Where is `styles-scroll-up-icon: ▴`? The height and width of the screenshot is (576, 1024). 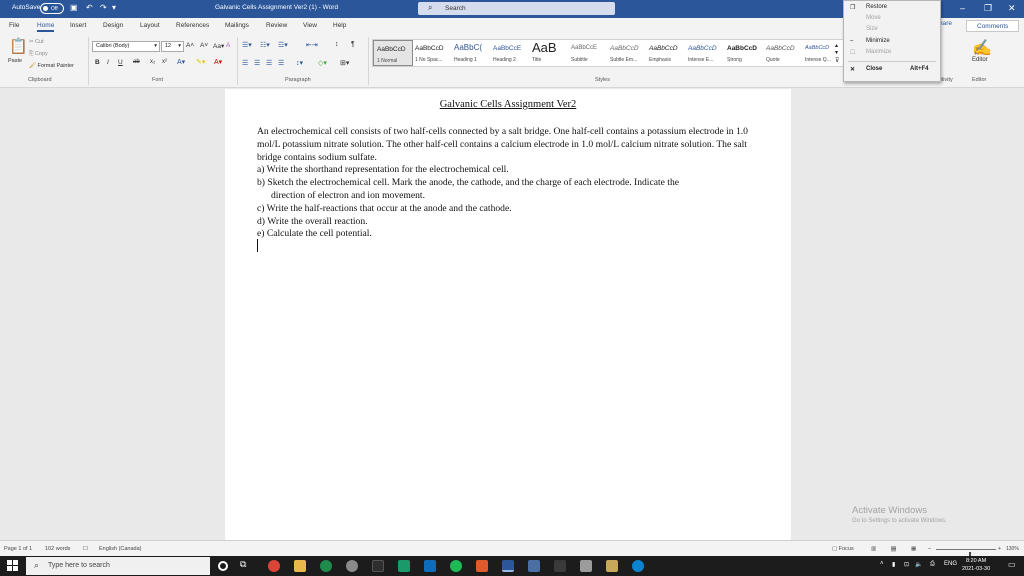 styles-scroll-up-icon: ▴ is located at coordinates (836, 45).